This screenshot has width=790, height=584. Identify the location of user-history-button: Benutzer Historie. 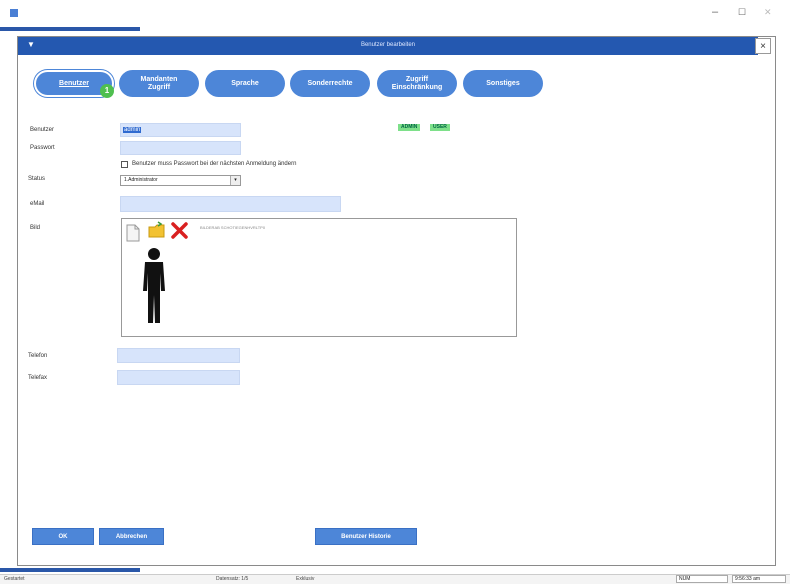
(366, 536).